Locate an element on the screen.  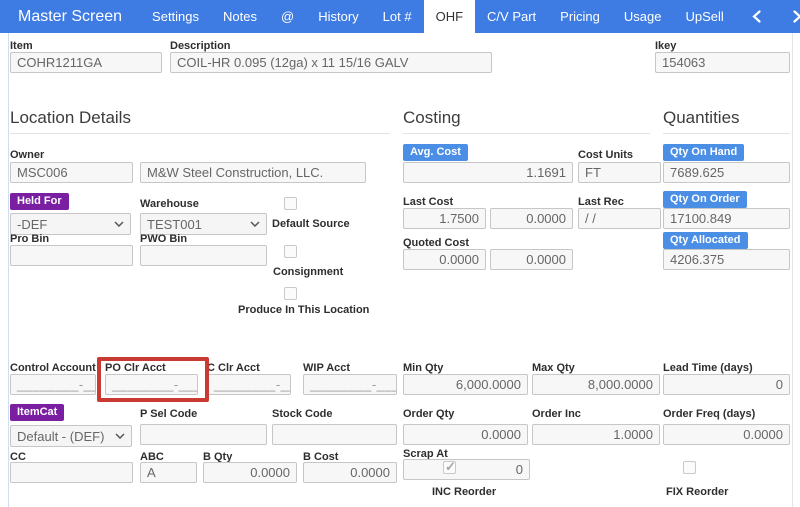
min-qty-input: 6,000.0000 is located at coordinates (465, 384).